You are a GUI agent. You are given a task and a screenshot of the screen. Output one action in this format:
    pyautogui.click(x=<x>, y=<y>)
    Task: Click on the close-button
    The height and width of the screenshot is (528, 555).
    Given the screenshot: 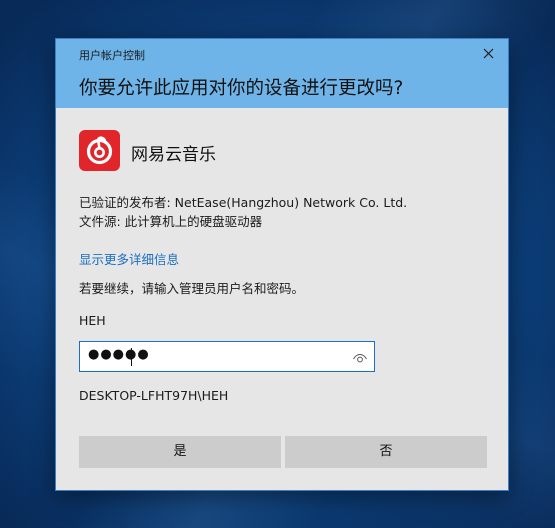 What is the action you would take?
    pyautogui.click(x=488, y=54)
    